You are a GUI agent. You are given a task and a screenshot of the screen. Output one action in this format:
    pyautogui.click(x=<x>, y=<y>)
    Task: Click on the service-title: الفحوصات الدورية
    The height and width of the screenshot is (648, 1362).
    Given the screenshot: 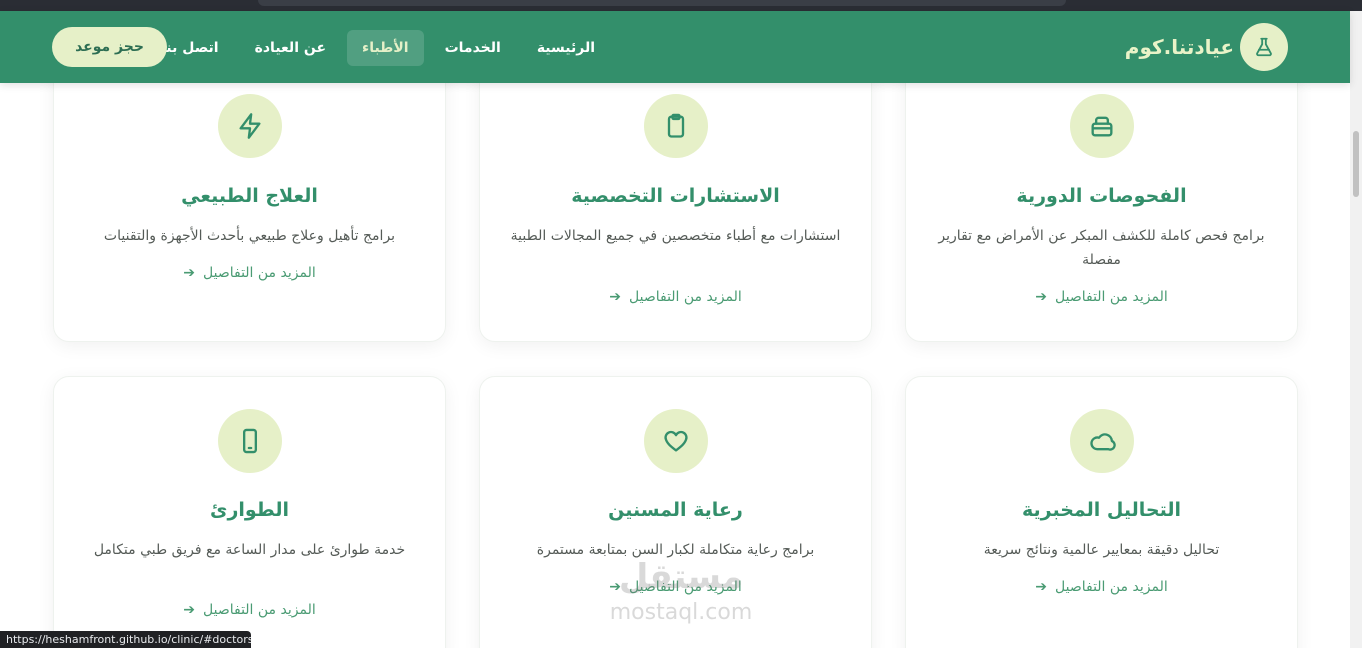 What is the action you would take?
    pyautogui.click(x=1101, y=196)
    